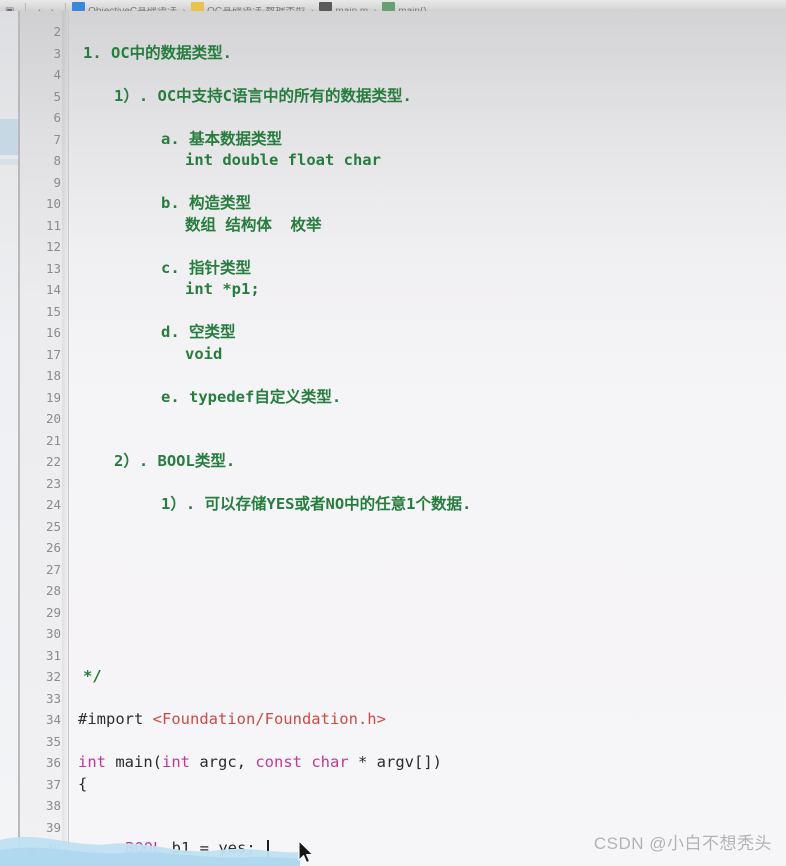  What do you see at coordinates (53, 483) in the screenshot?
I see `line-number: 23` at bounding box center [53, 483].